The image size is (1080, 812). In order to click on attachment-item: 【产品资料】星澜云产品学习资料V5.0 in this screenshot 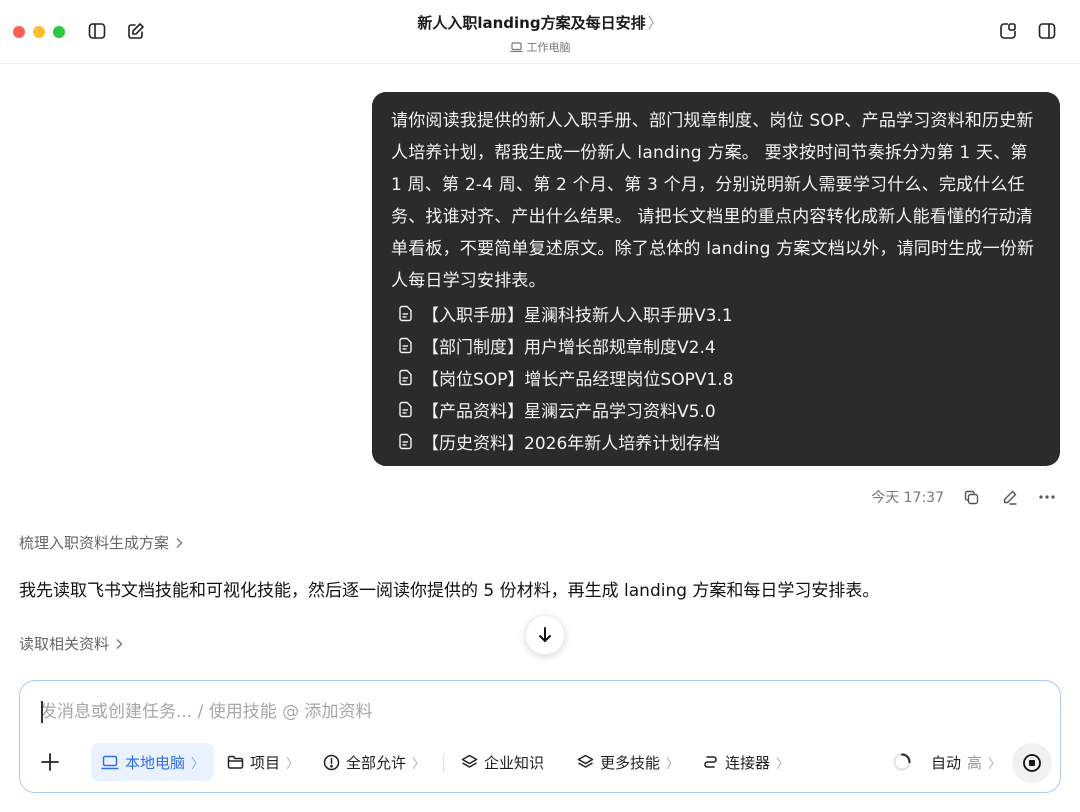, I will do `click(716, 409)`.